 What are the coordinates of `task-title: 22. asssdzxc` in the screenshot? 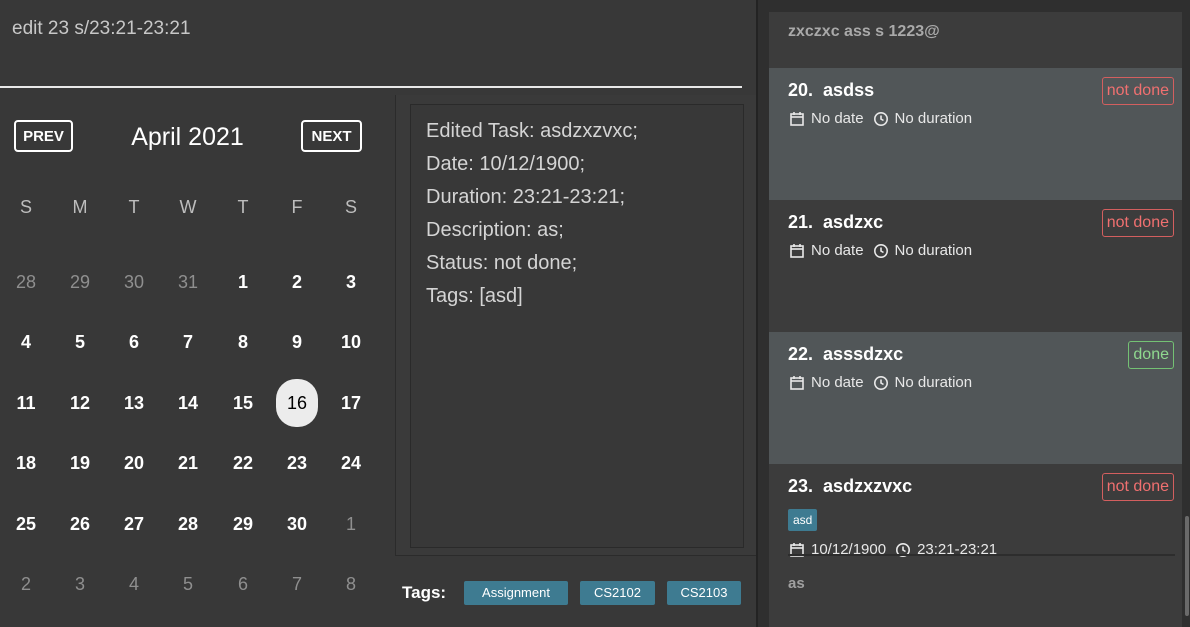 It's located at (845, 354).